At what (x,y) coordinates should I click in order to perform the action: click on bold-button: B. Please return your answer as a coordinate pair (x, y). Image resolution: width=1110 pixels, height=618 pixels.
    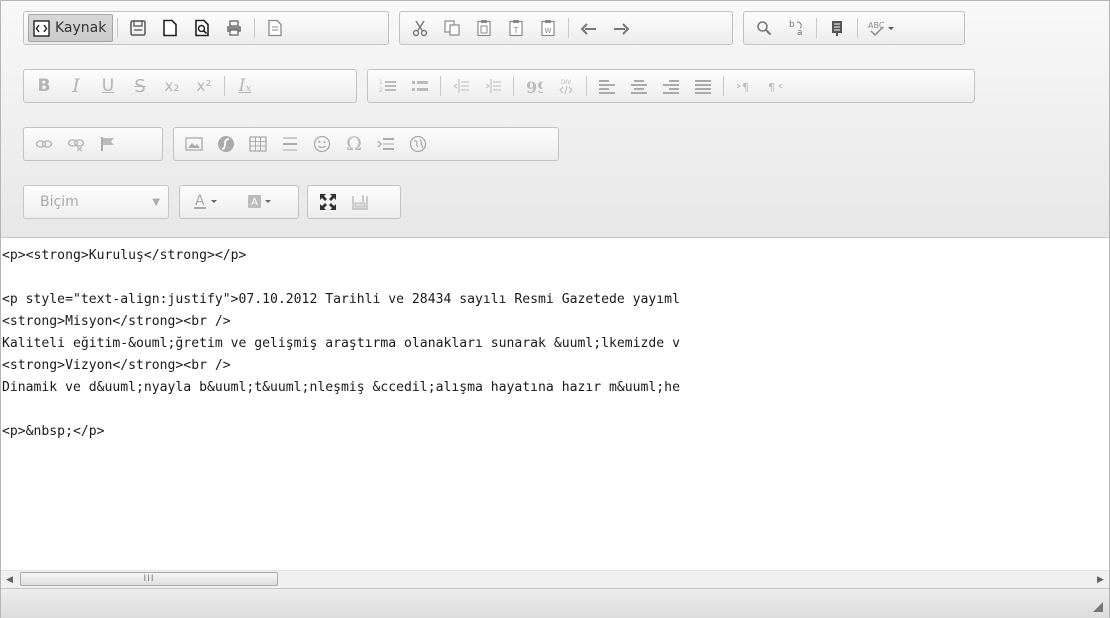
    Looking at the image, I should click on (44, 86).